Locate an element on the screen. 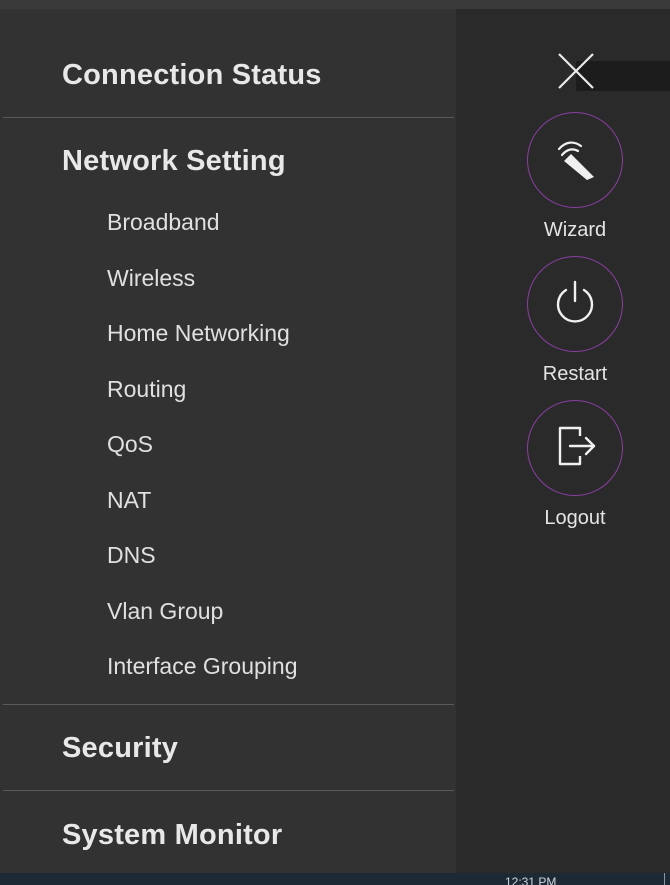 The width and height of the screenshot is (670, 885). submenu-nat: NAT is located at coordinates (129, 500).